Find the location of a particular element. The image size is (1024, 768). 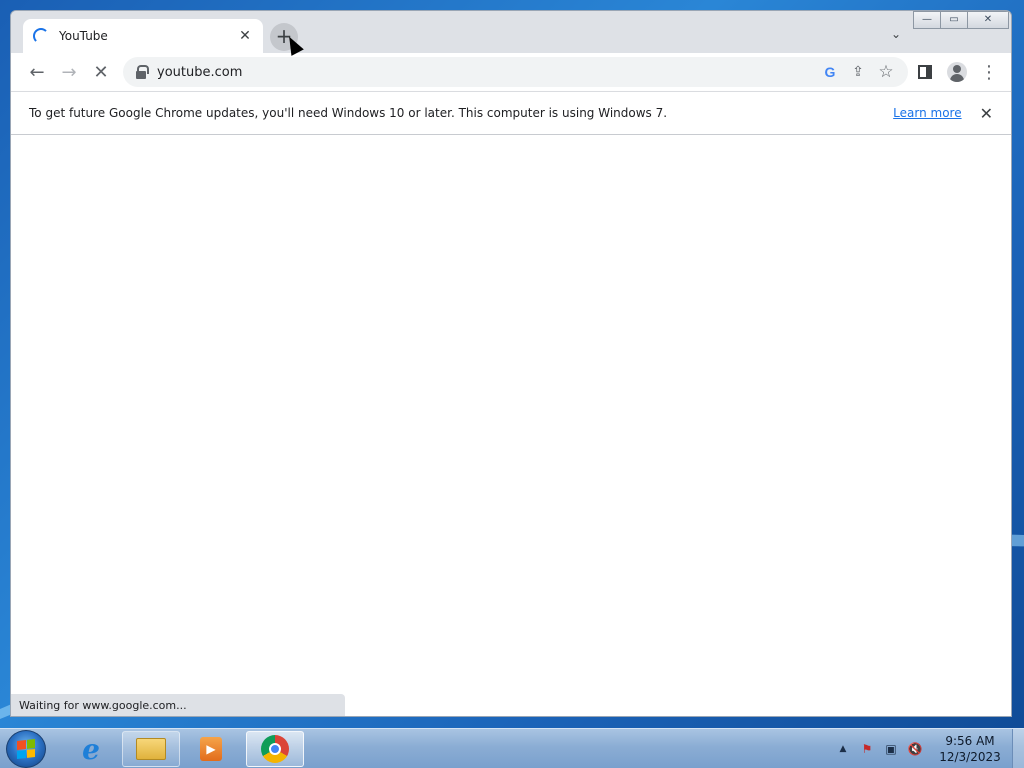

avatar-icon is located at coordinates (957, 72).